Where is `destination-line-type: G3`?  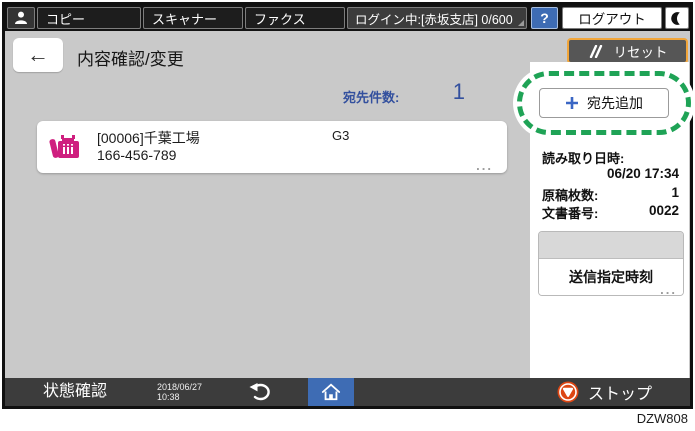 destination-line-type: G3 is located at coordinates (341, 135).